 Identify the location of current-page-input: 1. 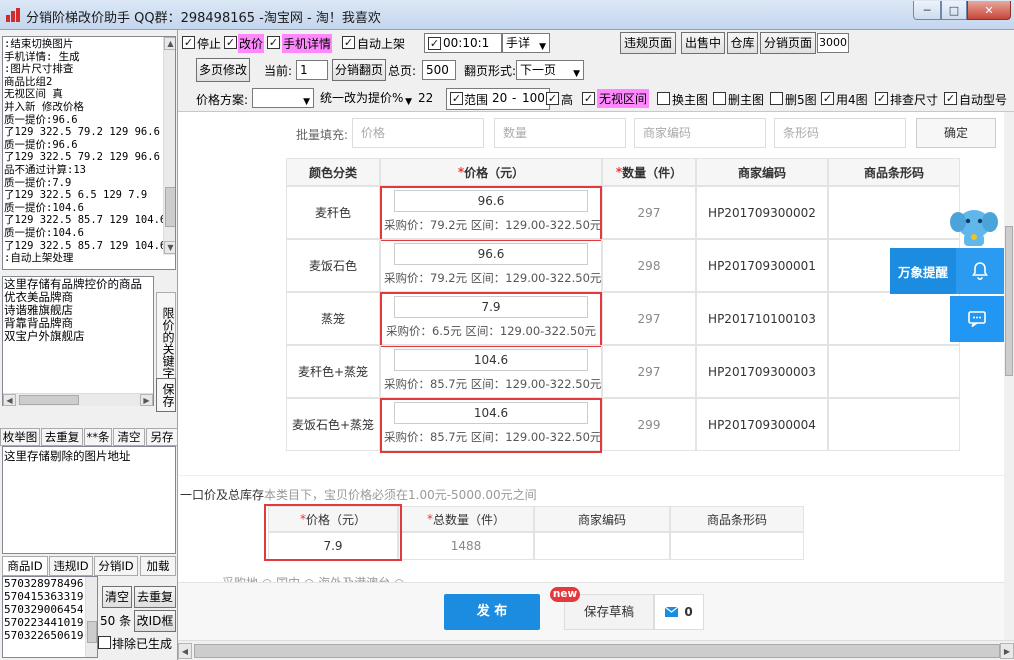
(312, 70).